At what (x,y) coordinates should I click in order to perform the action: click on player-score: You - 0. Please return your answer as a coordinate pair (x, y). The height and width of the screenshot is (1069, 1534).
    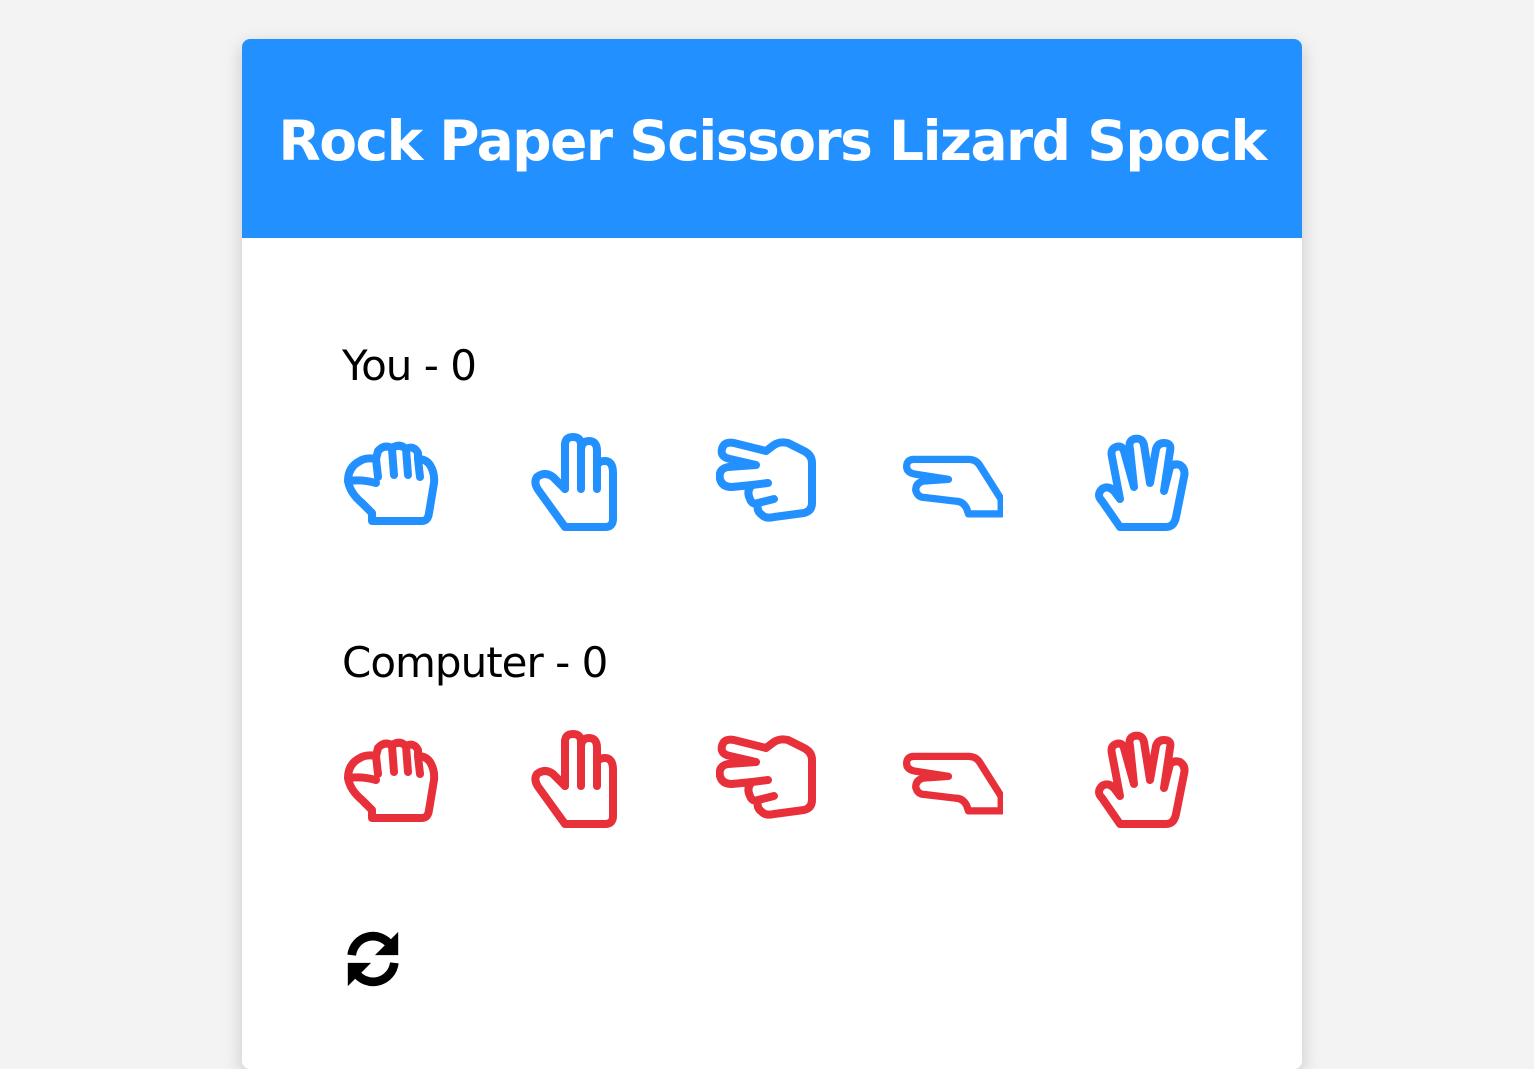
    Looking at the image, I should click on (409, 365).